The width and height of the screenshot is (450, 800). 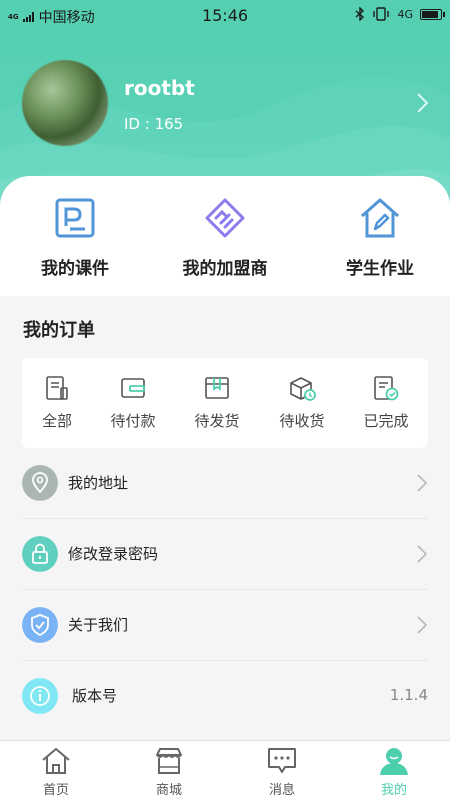 What do you see at coordinates (408, 695) in the screenshot?
I see `version-value: 1.1.4` at bounding box center [408, 695].